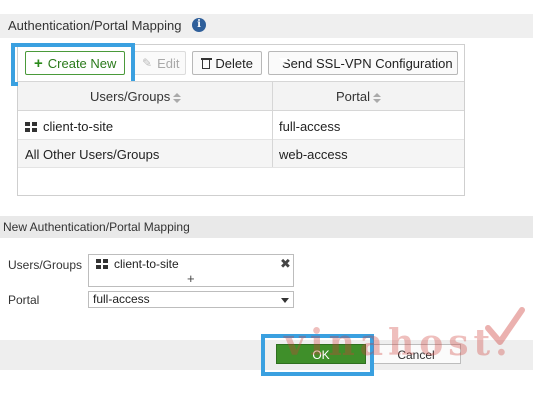 The width and height of the screenshot is (533, 400). Describe the element at coordinates (45, 265) in the screenshot. I see `users-groups-label: Users/Groups` at that location.